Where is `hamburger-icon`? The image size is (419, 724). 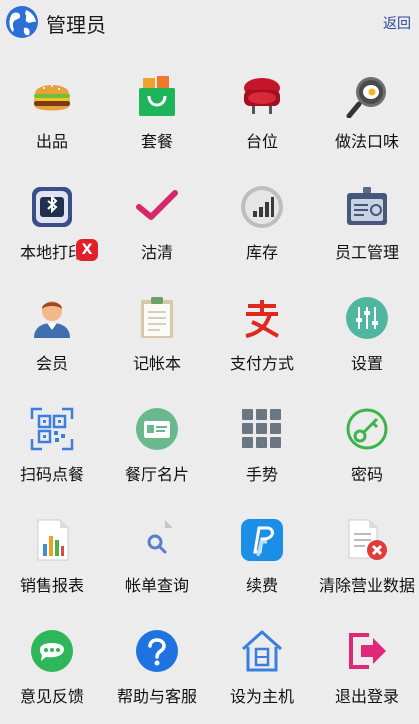
hamburger-icon is located at coordinates (52, 96).